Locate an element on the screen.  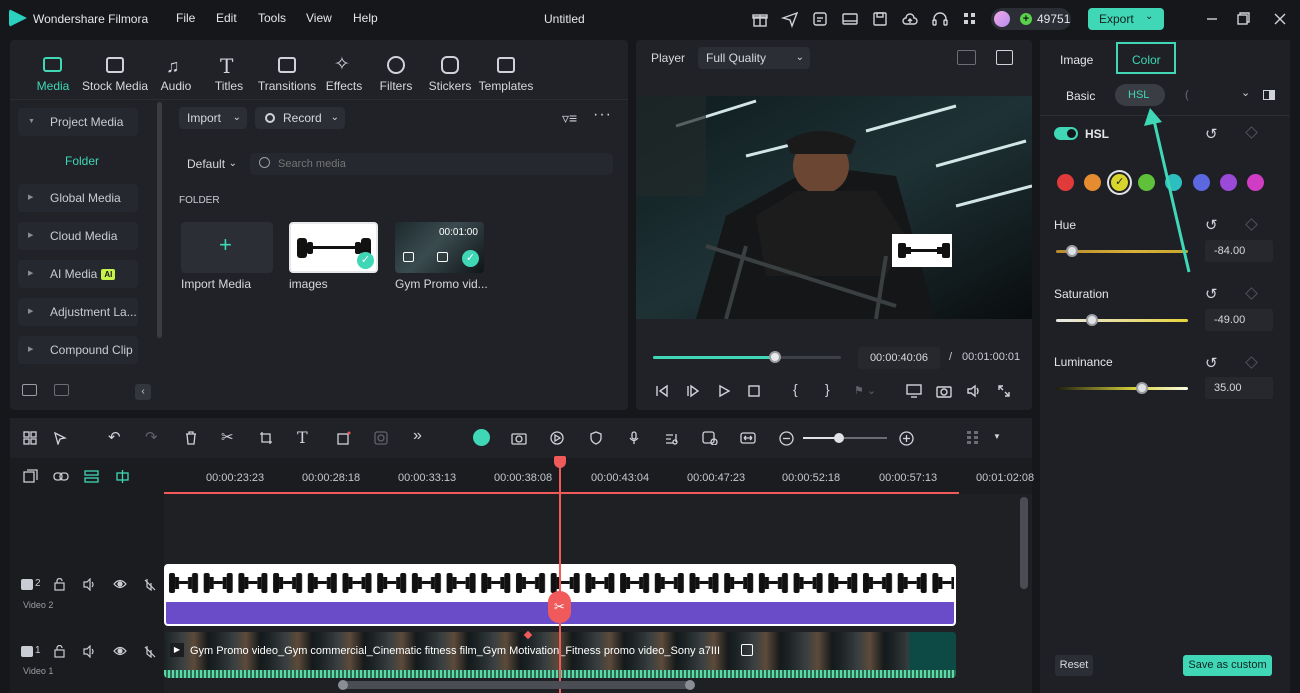
track-manager-icon is located at coordinates (91, 476).